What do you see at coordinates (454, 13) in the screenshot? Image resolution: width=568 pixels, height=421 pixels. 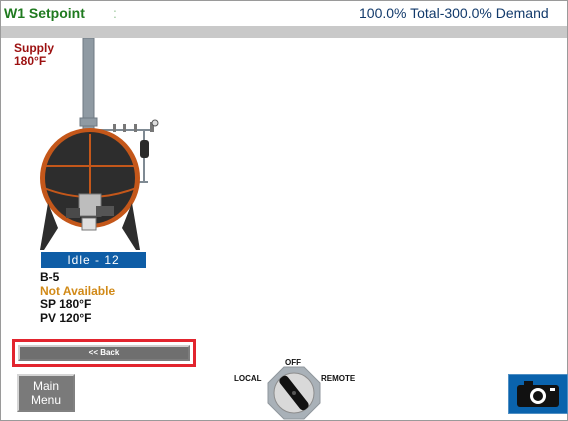 I see `demand-status: 100.0% Total-300.0% Demand` at bounding box center [454, 13].